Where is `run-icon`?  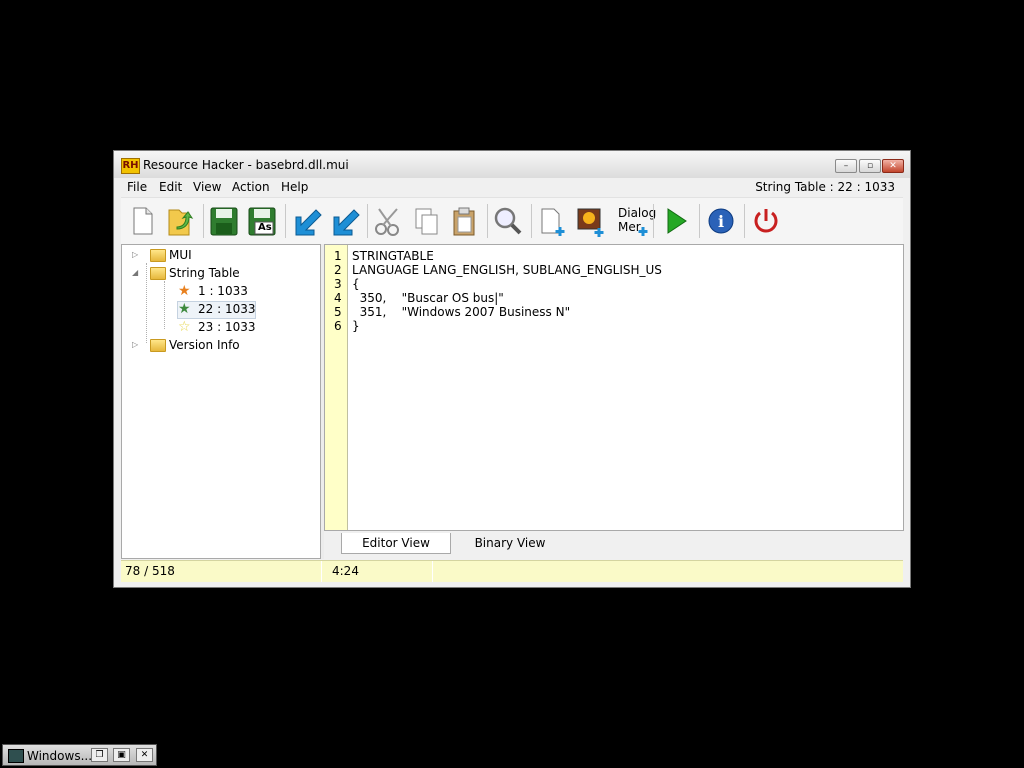
run-icon is located at coordinates (676, 221).